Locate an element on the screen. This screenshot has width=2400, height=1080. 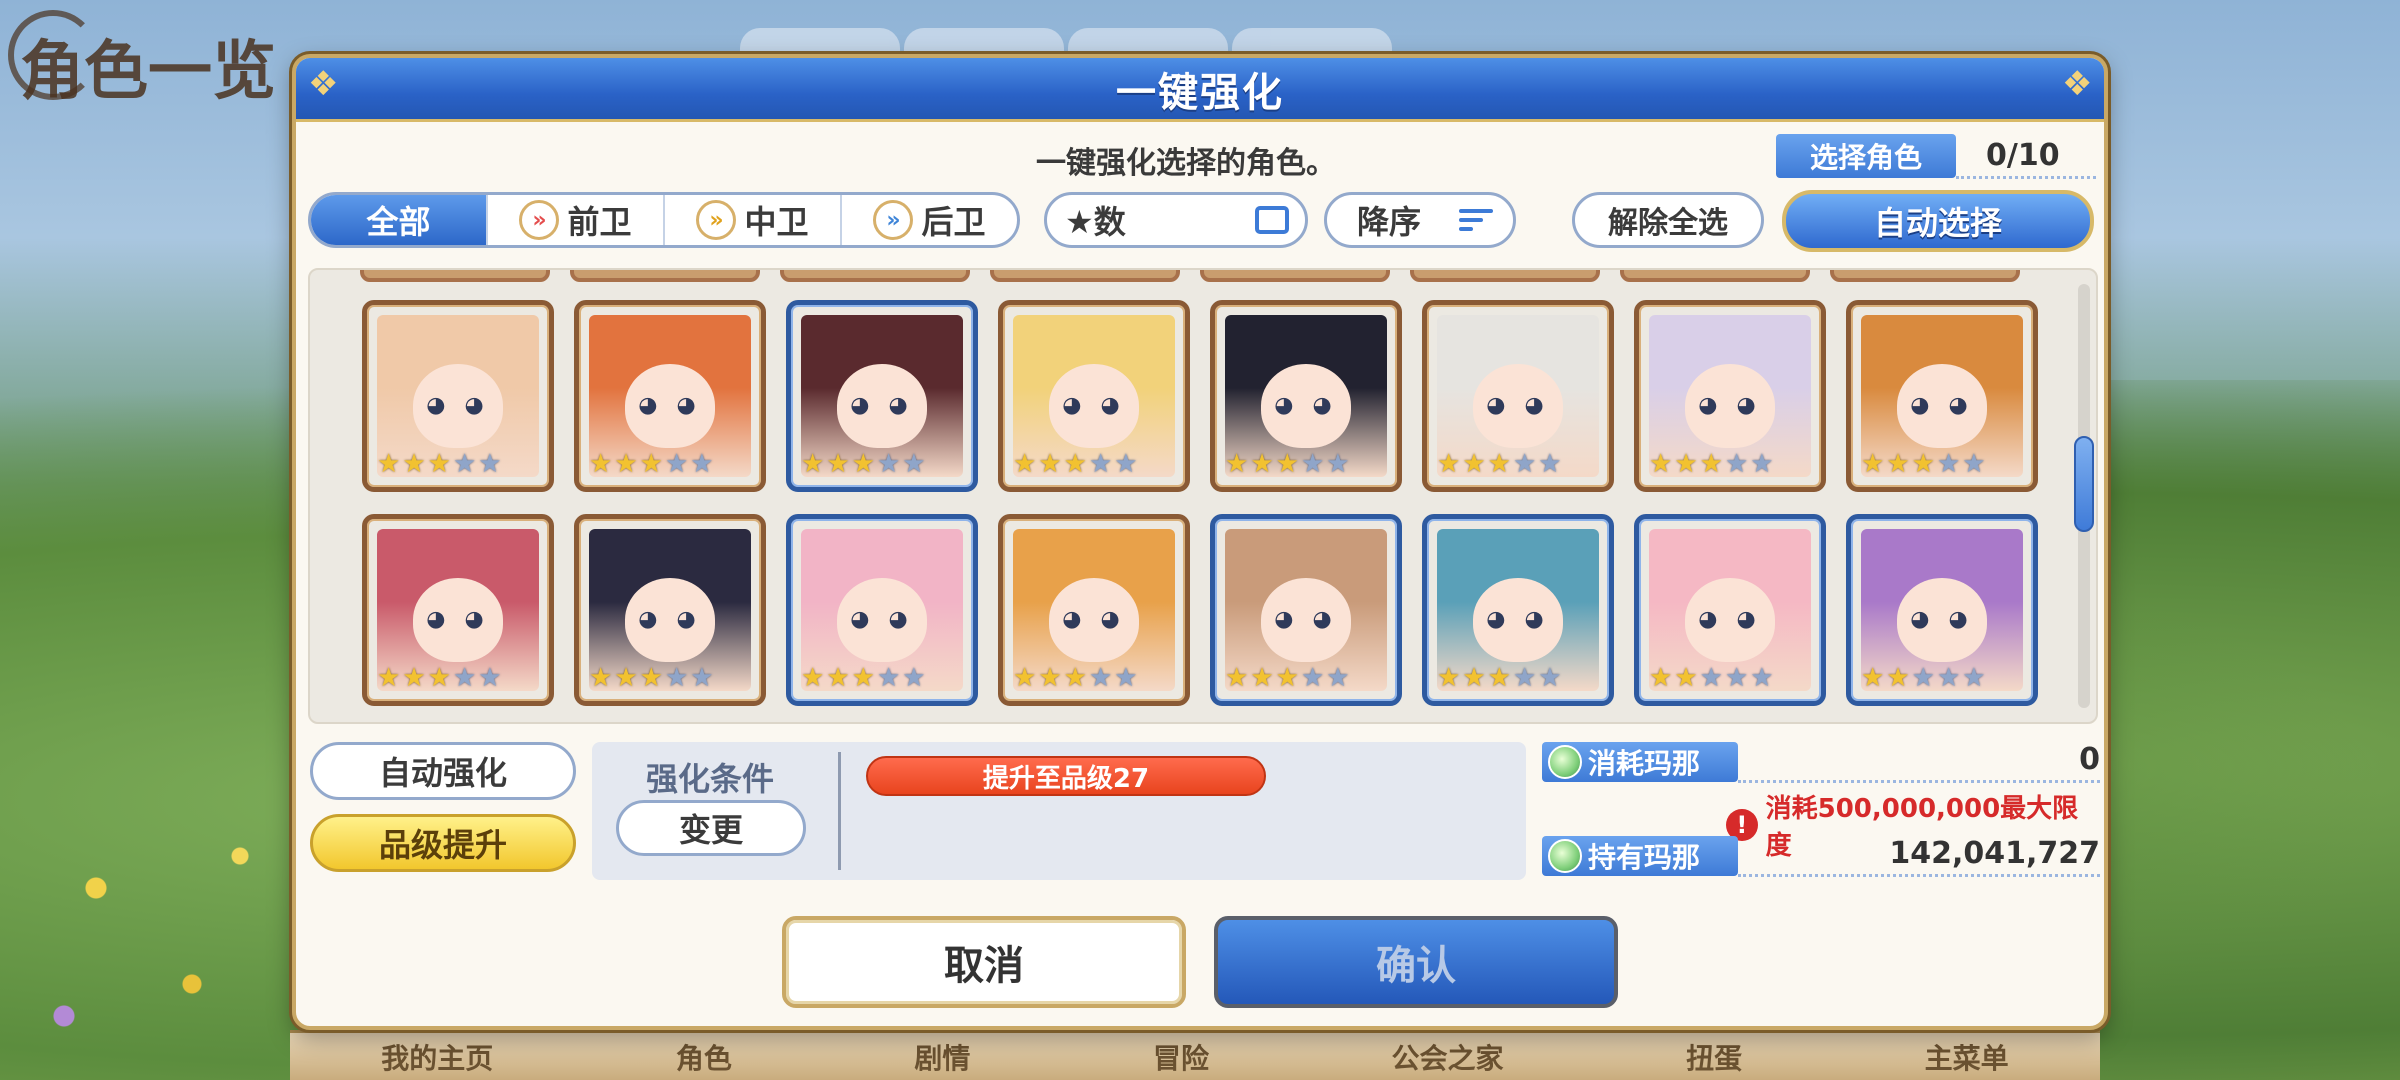
mana-have-underline is located at coordinates (1919, 875).